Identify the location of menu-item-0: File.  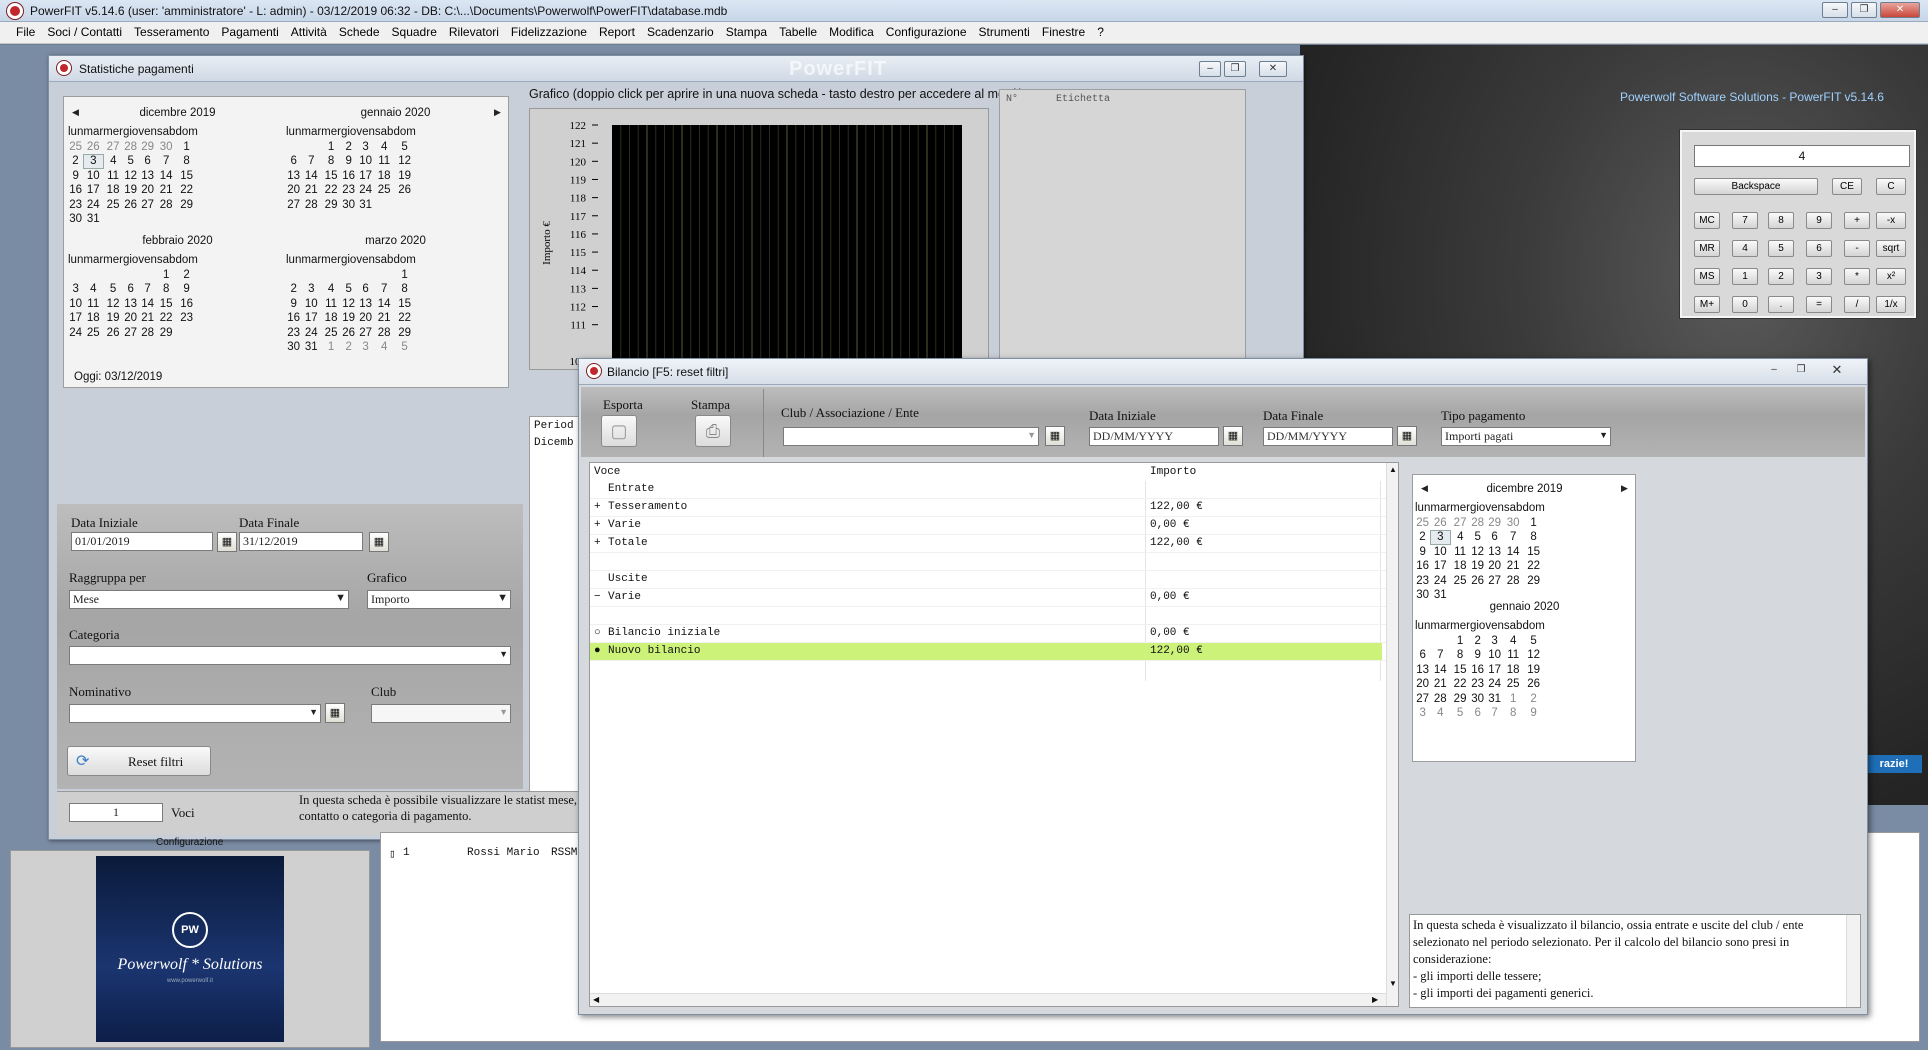
(25, 30).